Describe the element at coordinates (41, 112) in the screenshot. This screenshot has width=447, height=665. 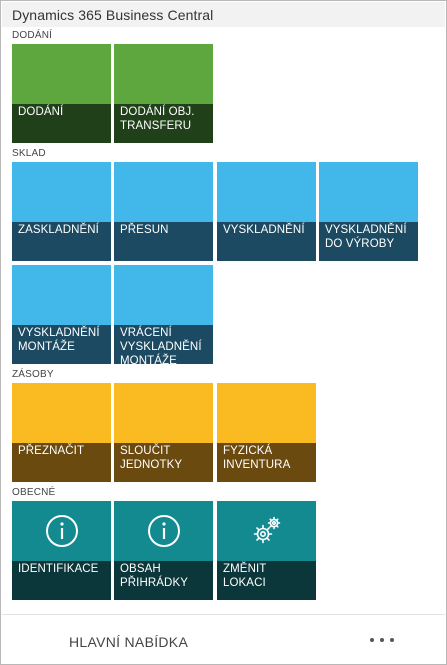
I see `tile-label: DODÁNÍ` at that location.